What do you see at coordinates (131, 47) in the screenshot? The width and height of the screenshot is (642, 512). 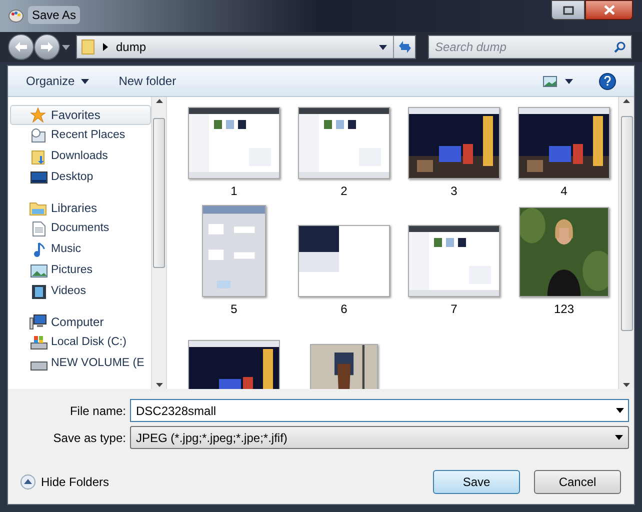 I see `breadcrumb: dump` at bounding box center [131, 47].